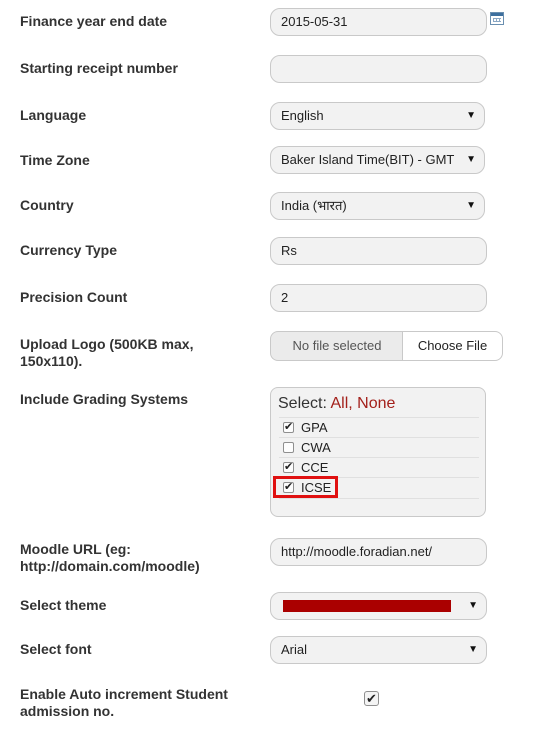 This screenshot has width=536, height=740. What do you see at coordinates (367, 606) in the screenshot?
I see `theme-color-swatch` at bounding box center [367, 606].